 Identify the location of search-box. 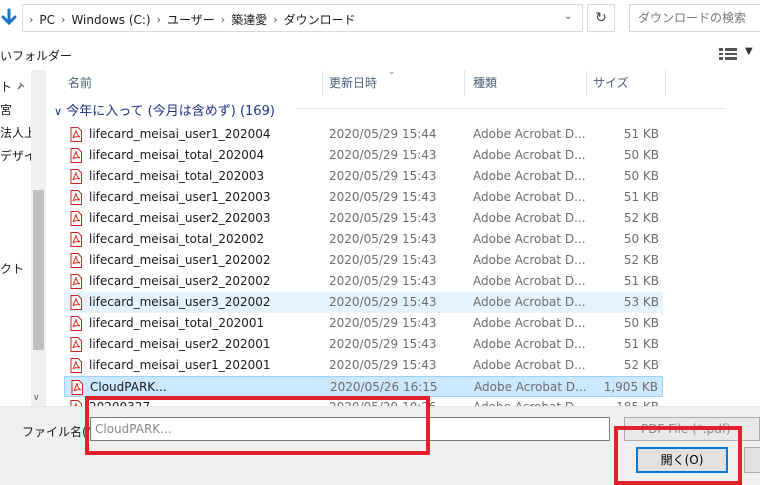
(694, 18).